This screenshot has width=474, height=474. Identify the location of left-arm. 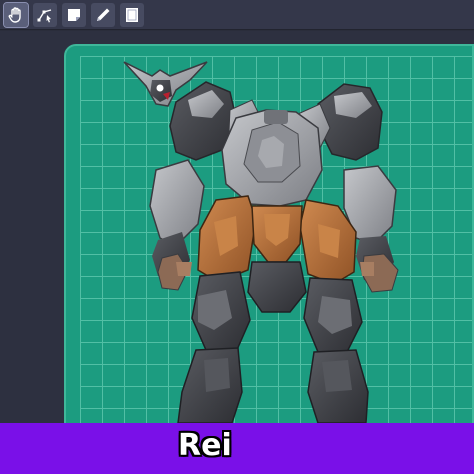
(177, 225).